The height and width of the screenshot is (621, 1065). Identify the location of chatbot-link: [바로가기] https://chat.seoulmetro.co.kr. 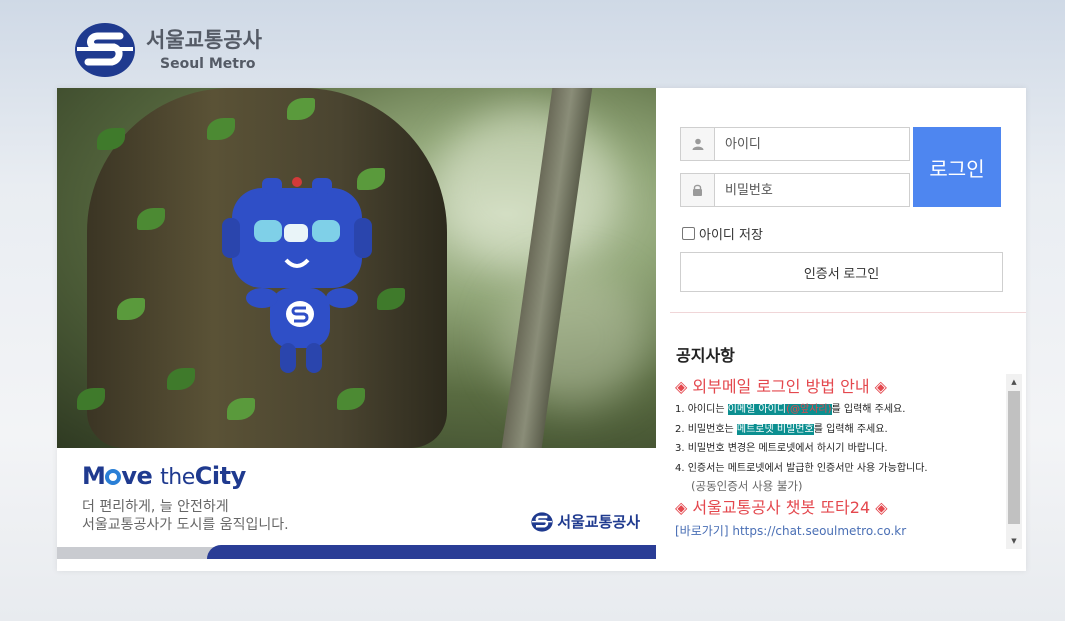
(839, 531).